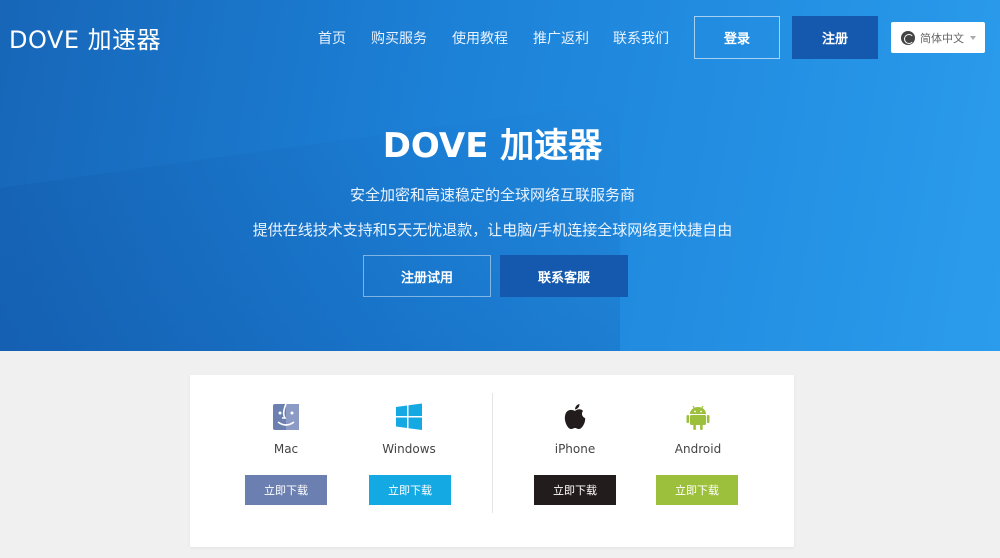 The width and height of the screenshot is (1000, 558). I want to click on language-selector: 简体中文, so click(938, 37).